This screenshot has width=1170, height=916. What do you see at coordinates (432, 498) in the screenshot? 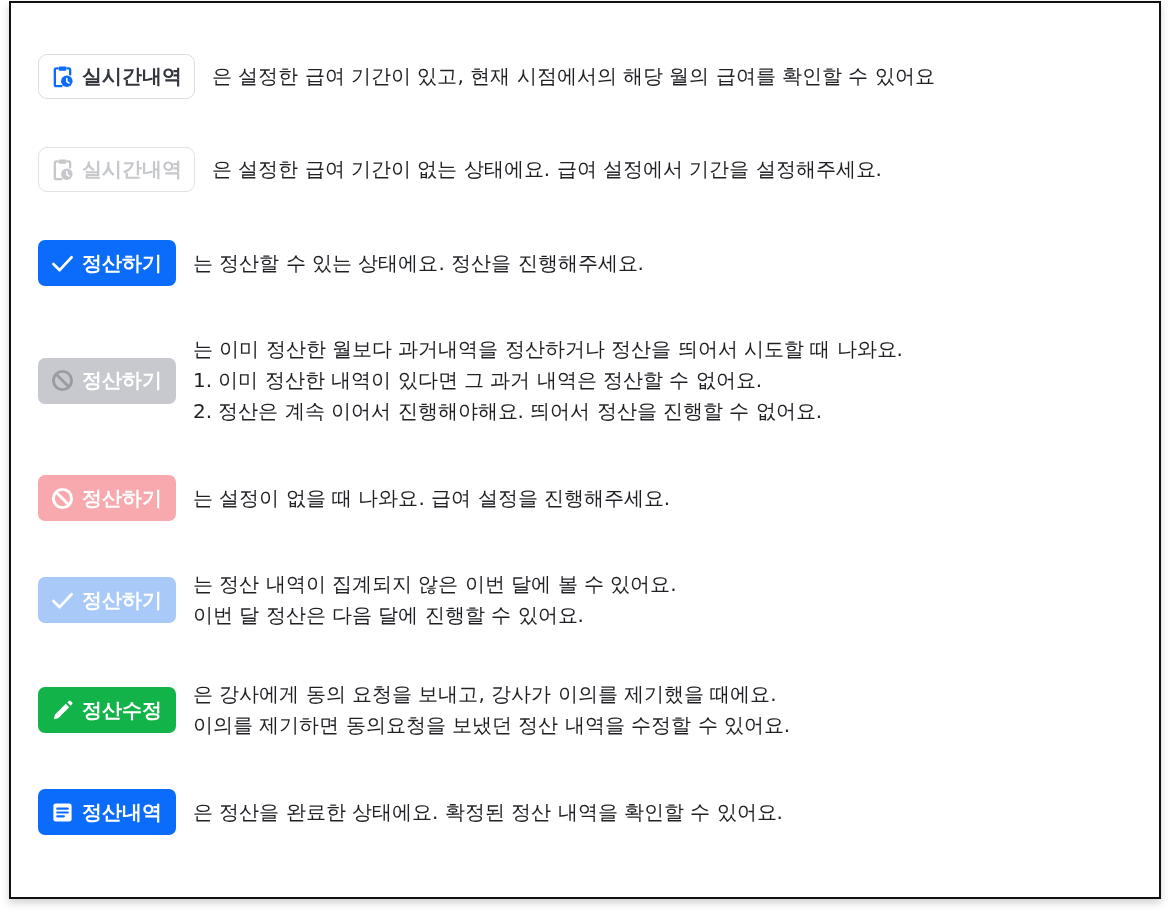
I see `description-text: 는 설정이 없을 때 나와요. 급여 설정을 진행해주세요.` at bounding box center [432, 498].